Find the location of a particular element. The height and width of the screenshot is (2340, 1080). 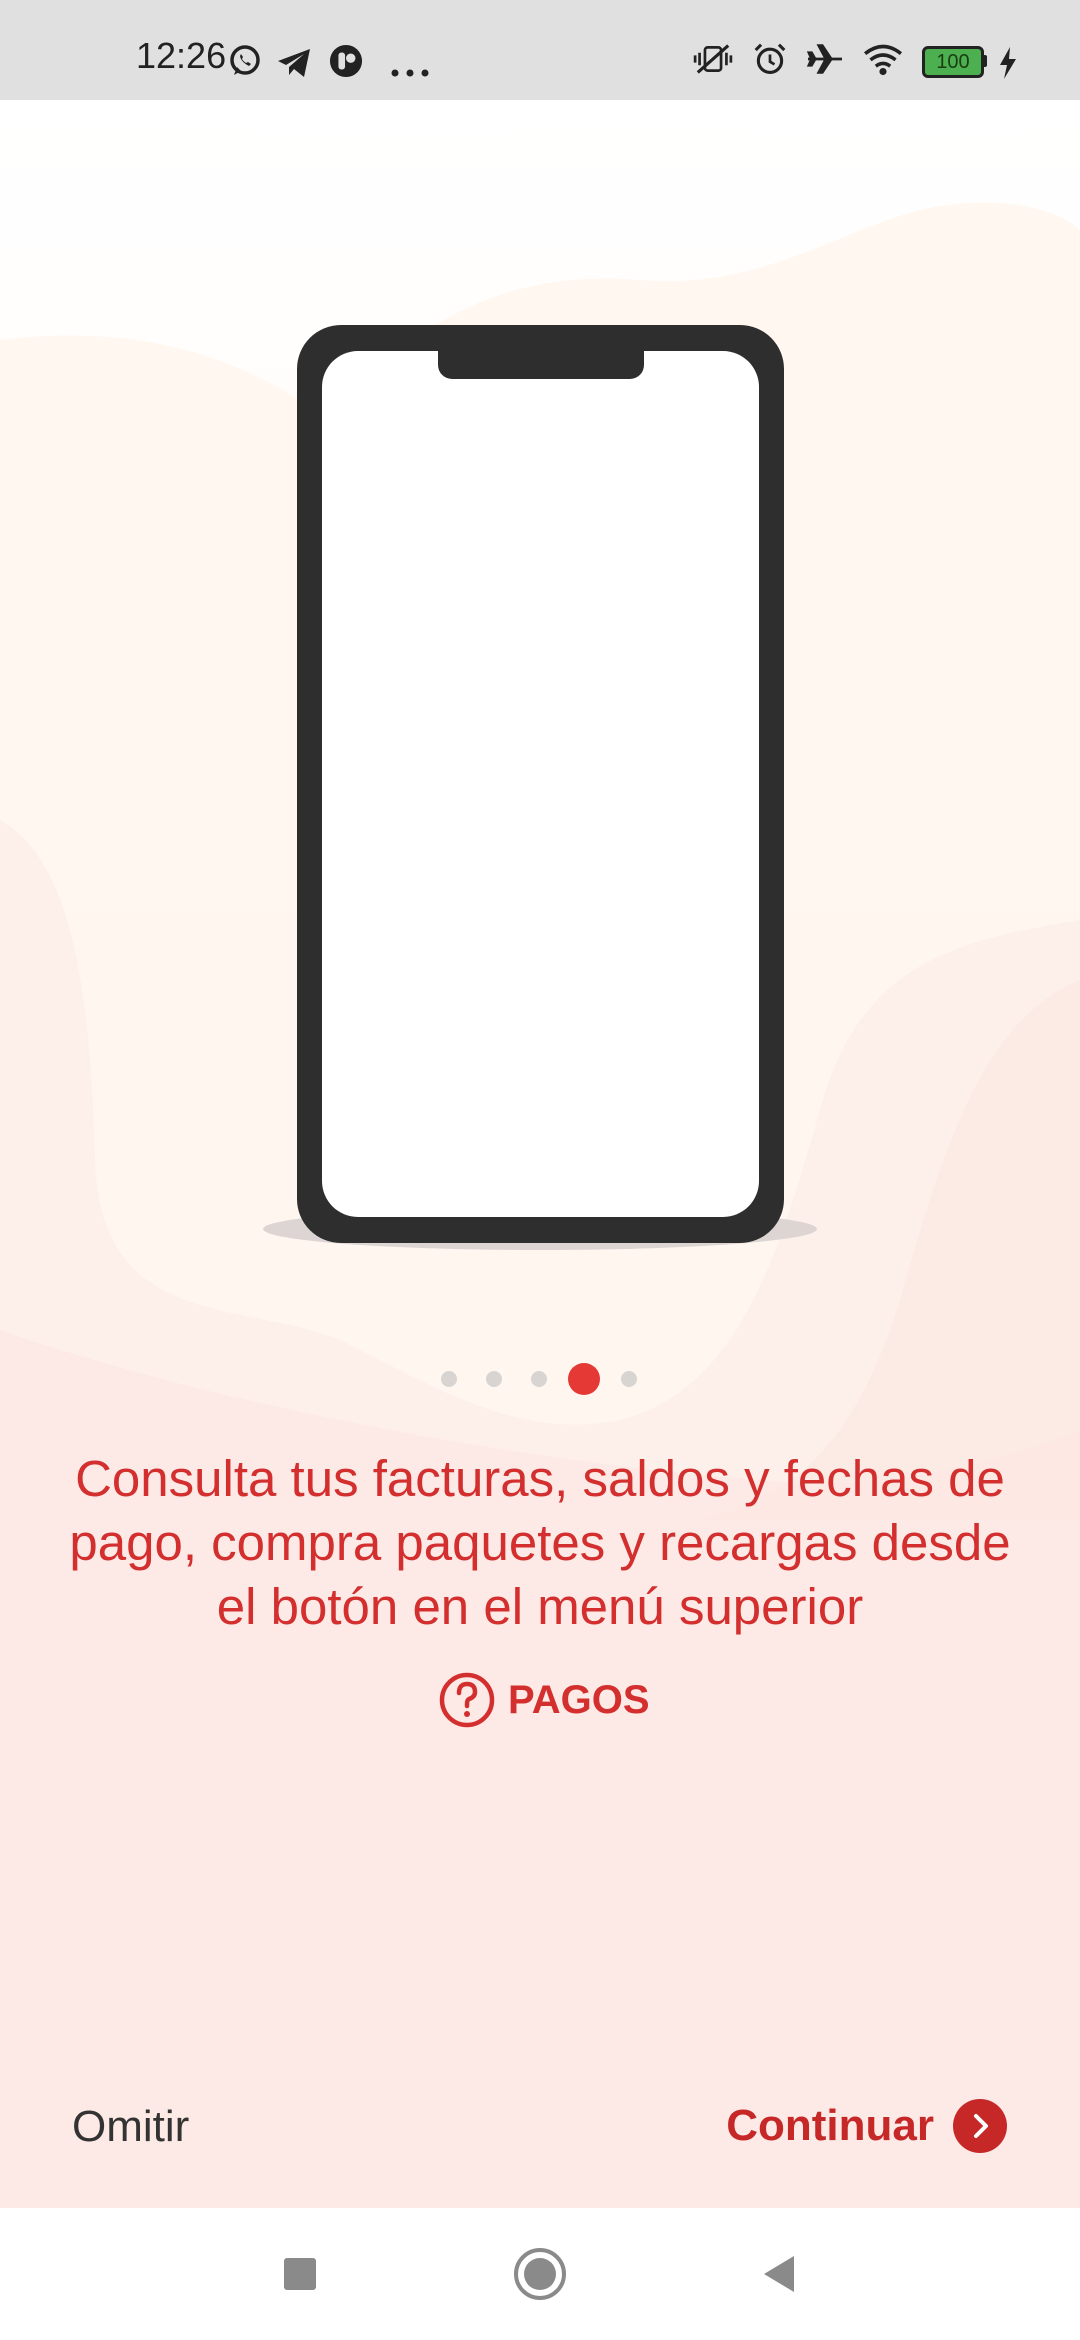

app-icon is located at coordinates (346, 61).